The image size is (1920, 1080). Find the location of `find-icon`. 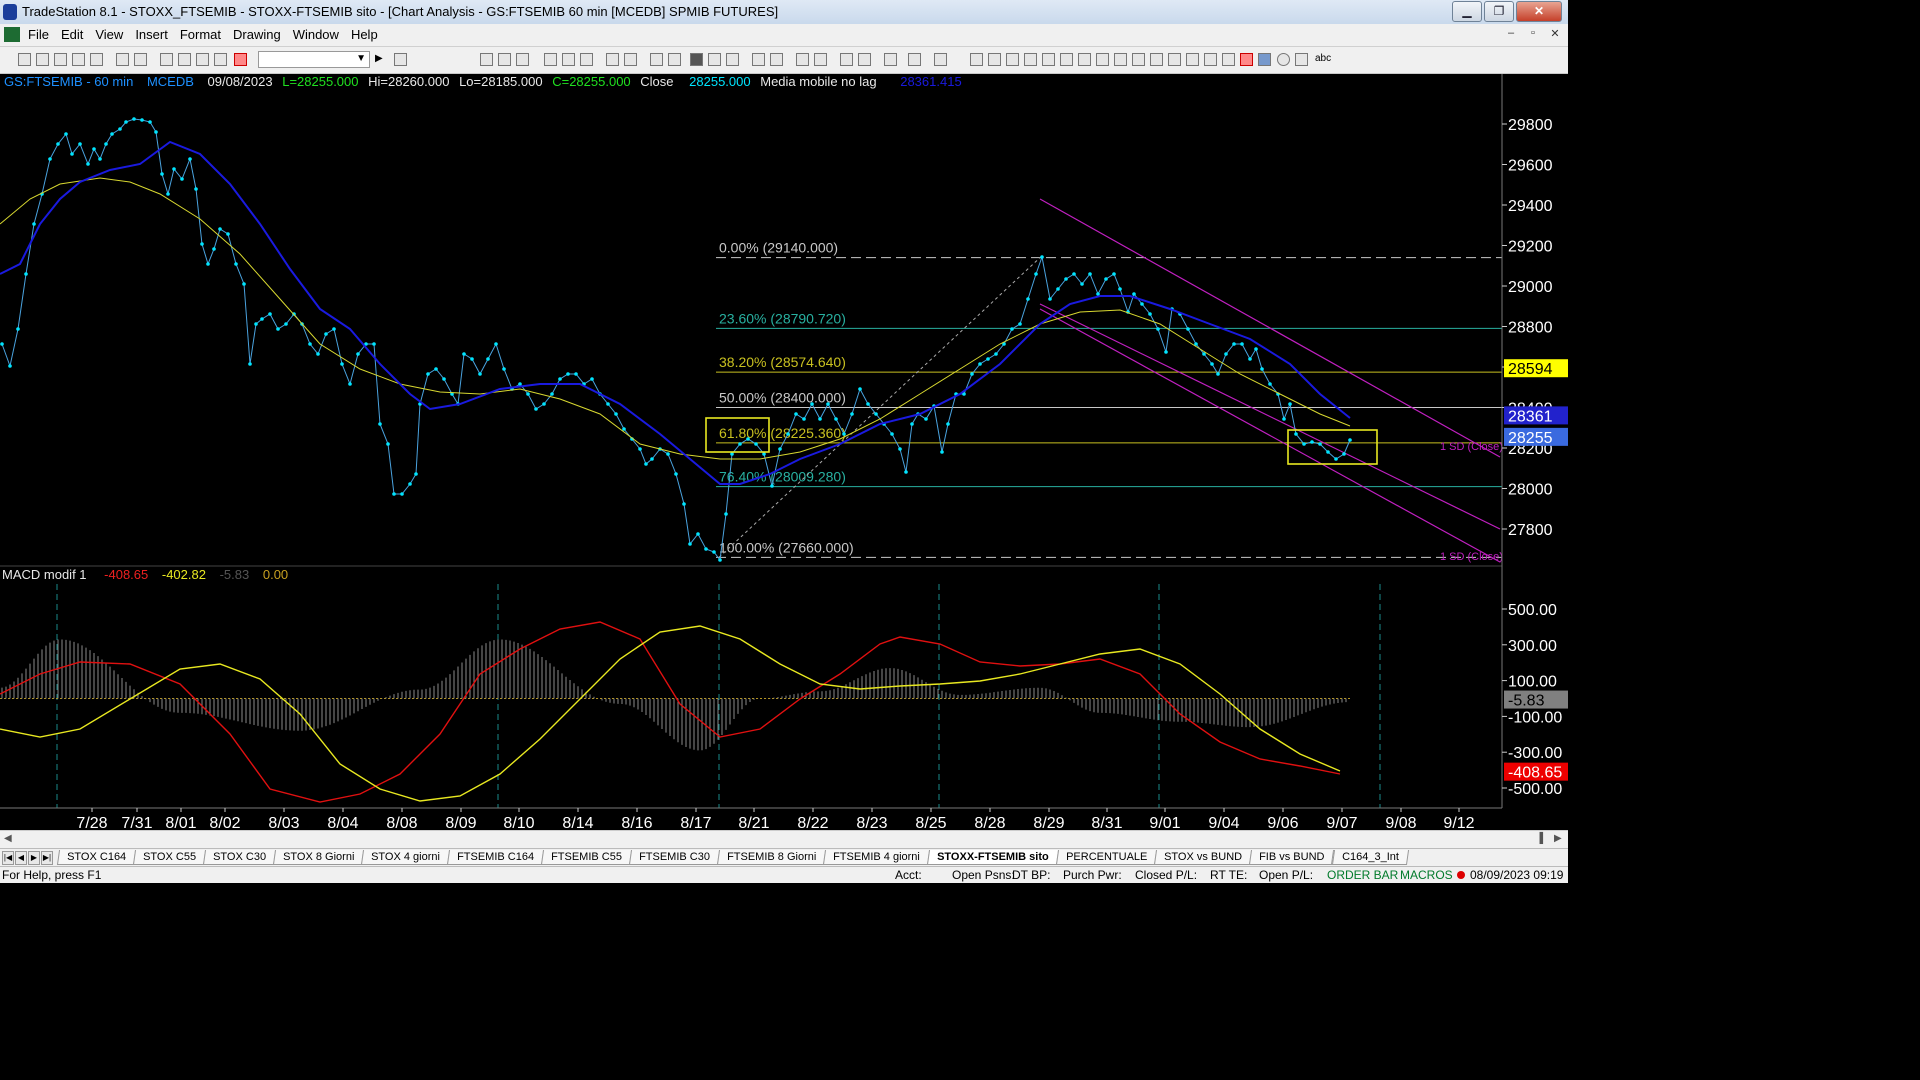

find-icon is located at coordinates (400, 59).